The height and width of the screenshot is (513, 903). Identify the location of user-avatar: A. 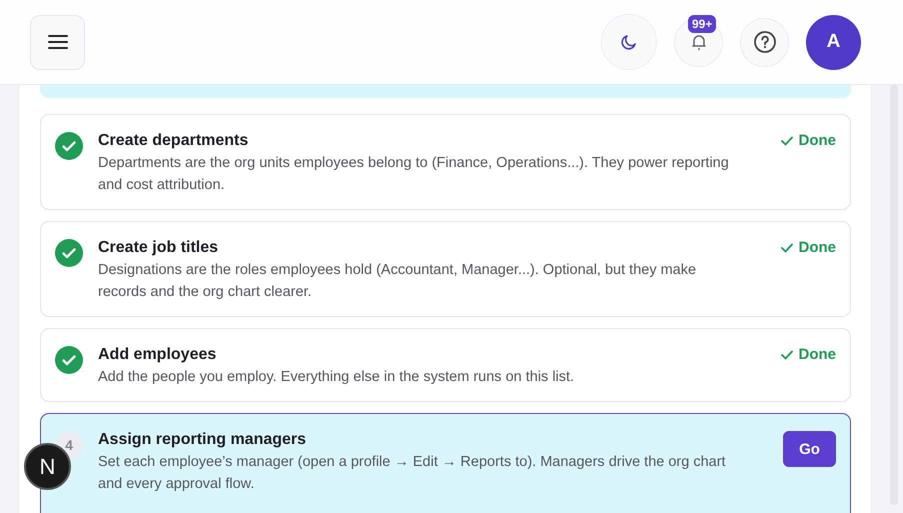
(833, 42).